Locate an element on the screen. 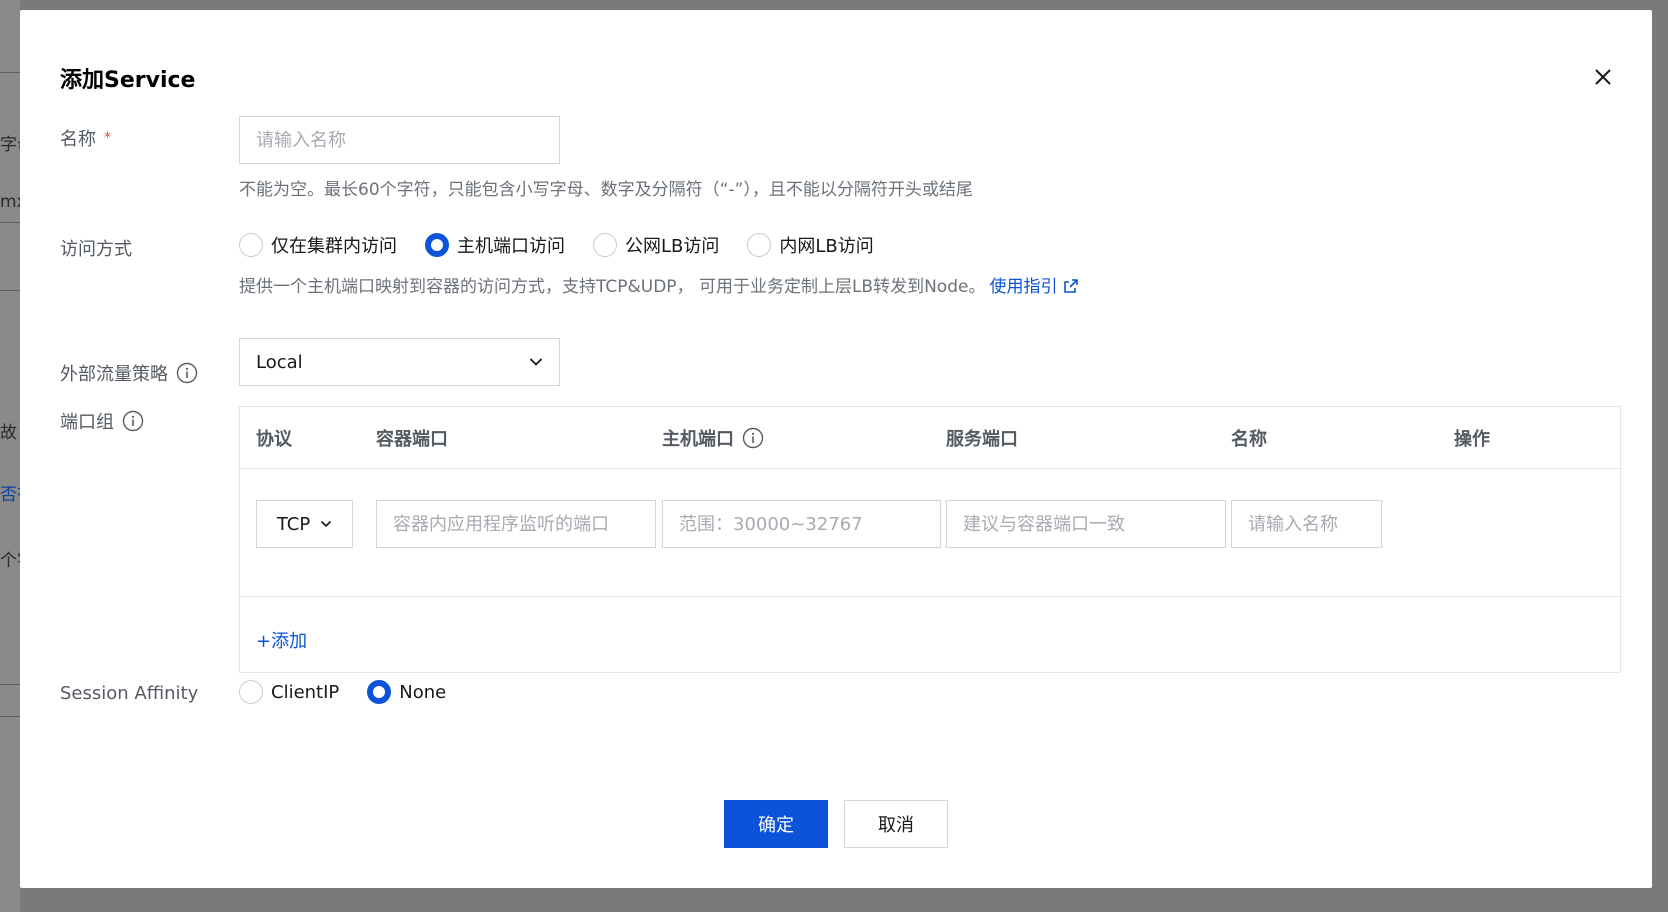 This screenshot has height=912, width=1668. session-affinity-label-text: Session Affinity is located at coordinates (129, 693).